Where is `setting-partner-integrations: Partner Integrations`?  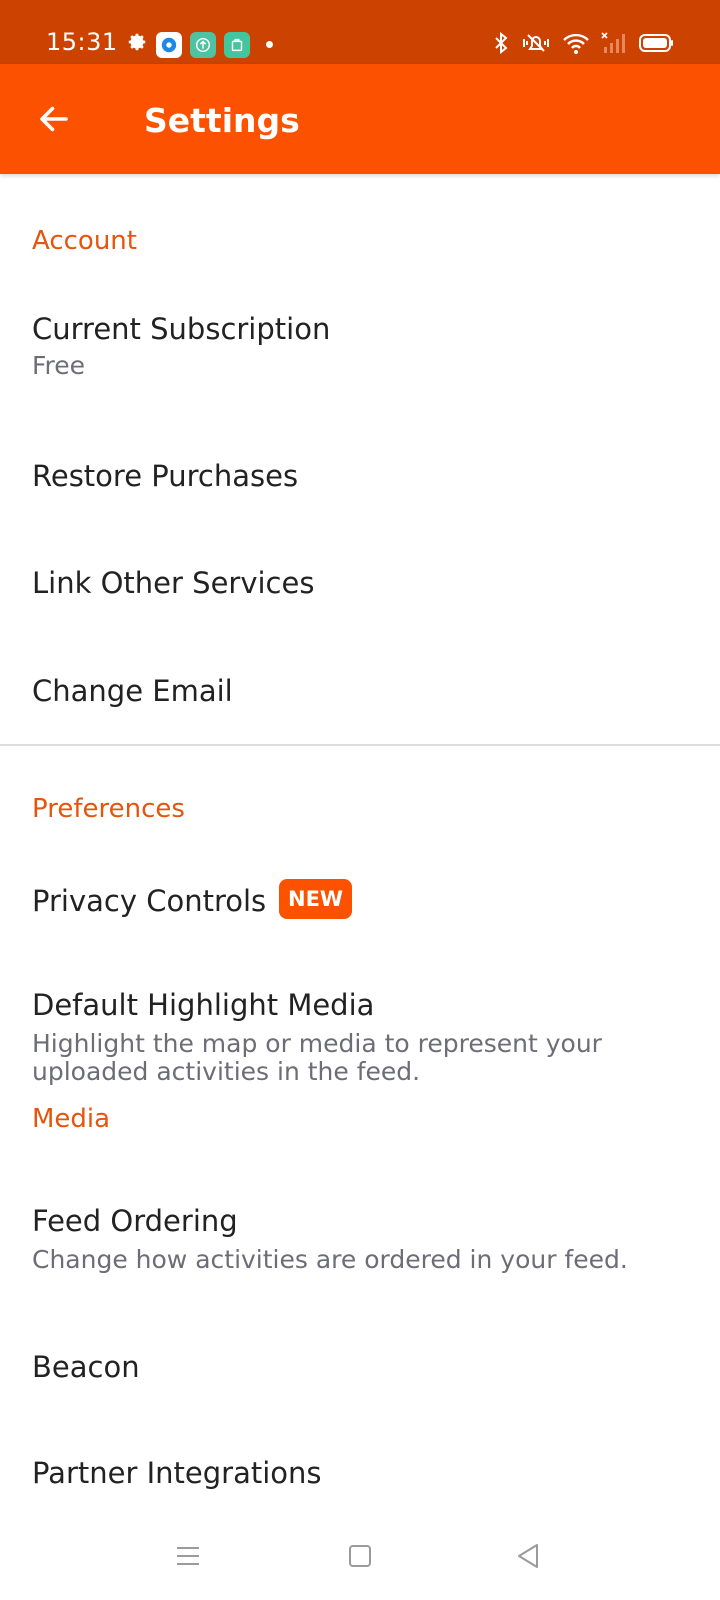
setting-partner-integrations: Partner Integrations is located at coordinates (360, 1470).